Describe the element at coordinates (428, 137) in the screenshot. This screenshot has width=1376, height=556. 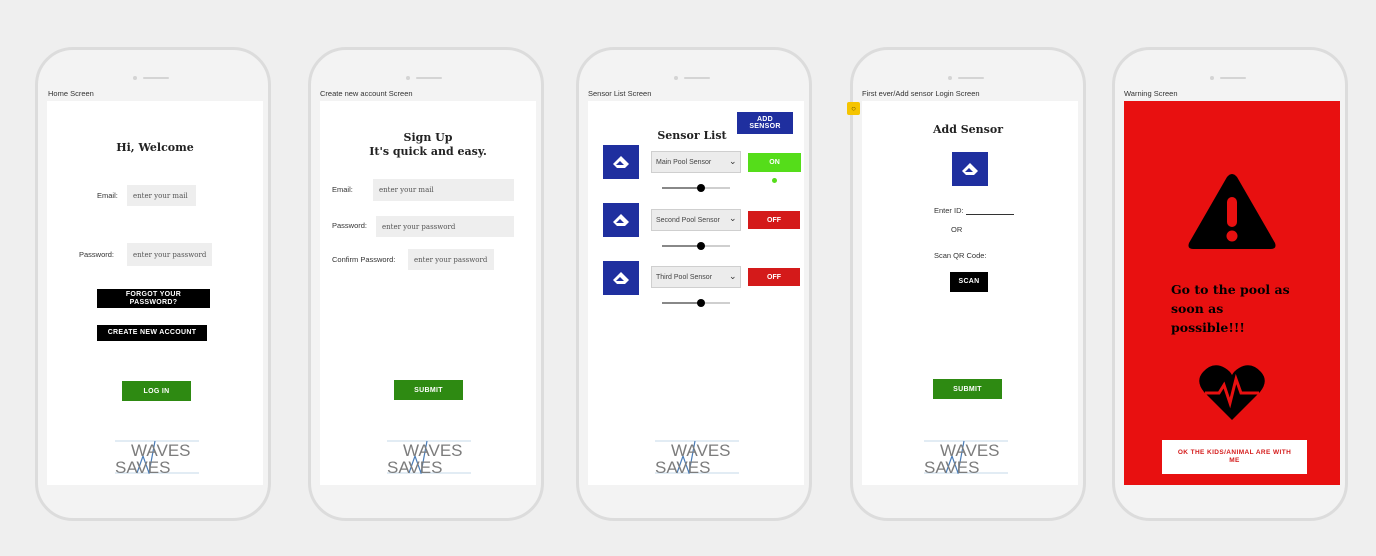
I see `signup-title: Sign Up` at that location.